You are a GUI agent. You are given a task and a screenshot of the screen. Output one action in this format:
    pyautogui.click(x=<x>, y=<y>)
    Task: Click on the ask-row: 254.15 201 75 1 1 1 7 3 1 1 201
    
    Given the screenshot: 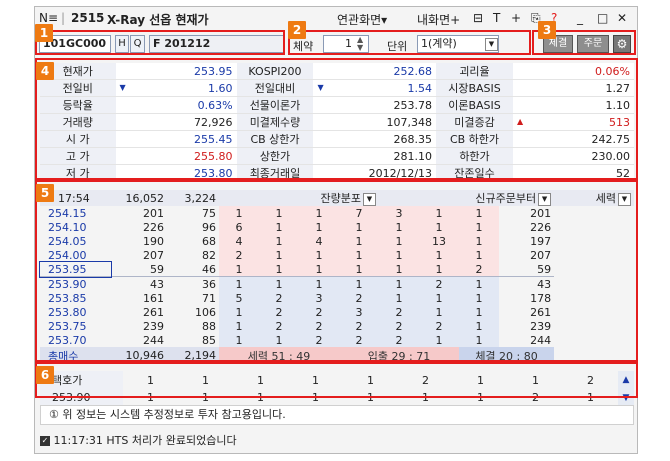 What is the action you would take?
    pyautogui.click(x=337, y=213)
    